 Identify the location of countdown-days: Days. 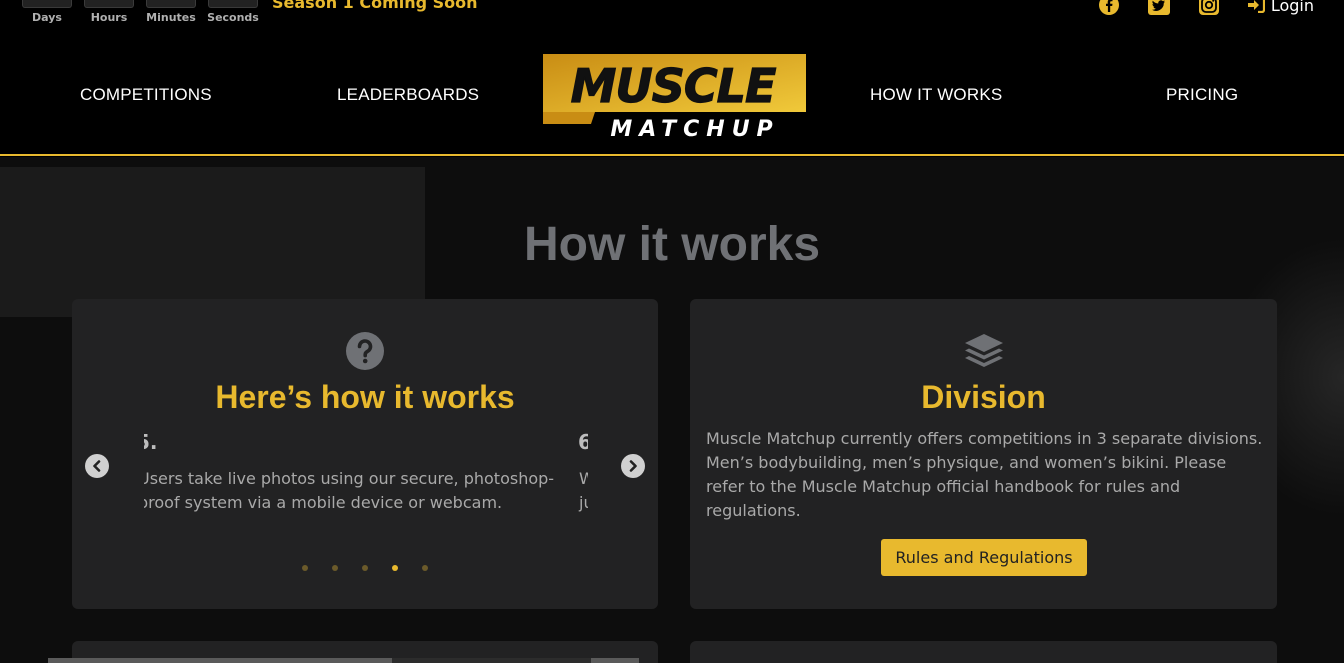
(47, 12).